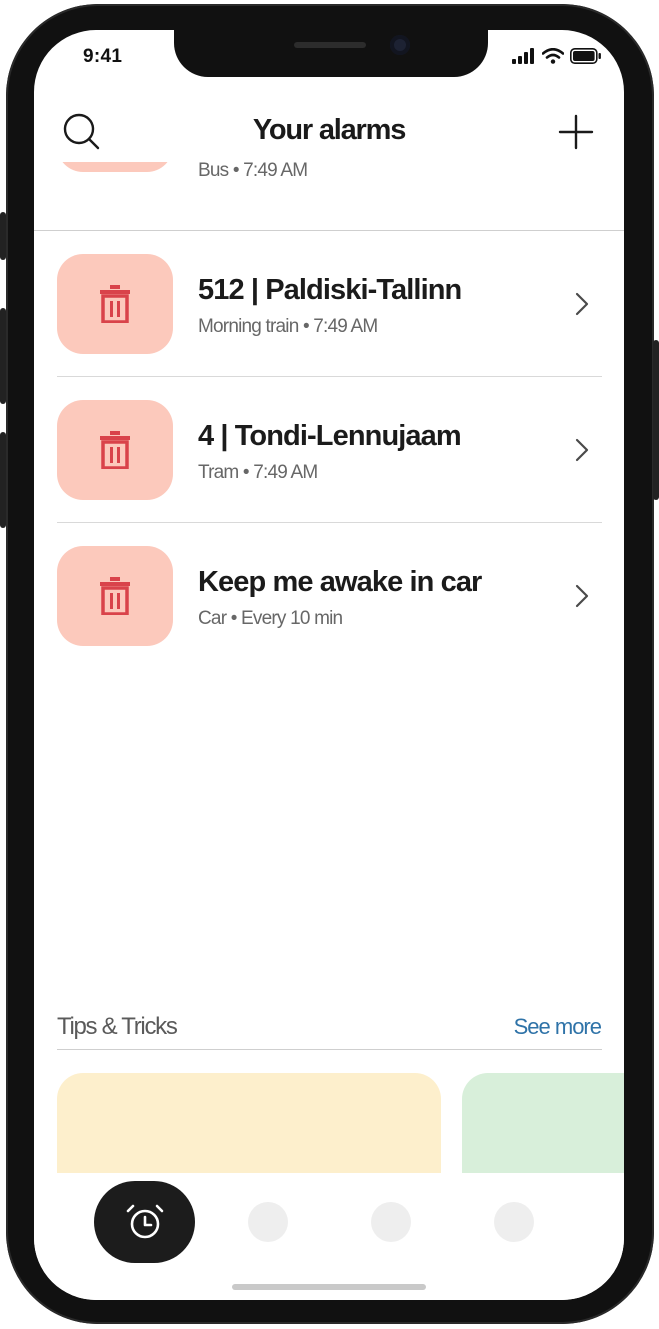 The width and height of the screenshot is (659, 1329). What do you see at coordinates (585, 56) in the screenshot?
I see `battery-icon` at bounding box center [585, 56].